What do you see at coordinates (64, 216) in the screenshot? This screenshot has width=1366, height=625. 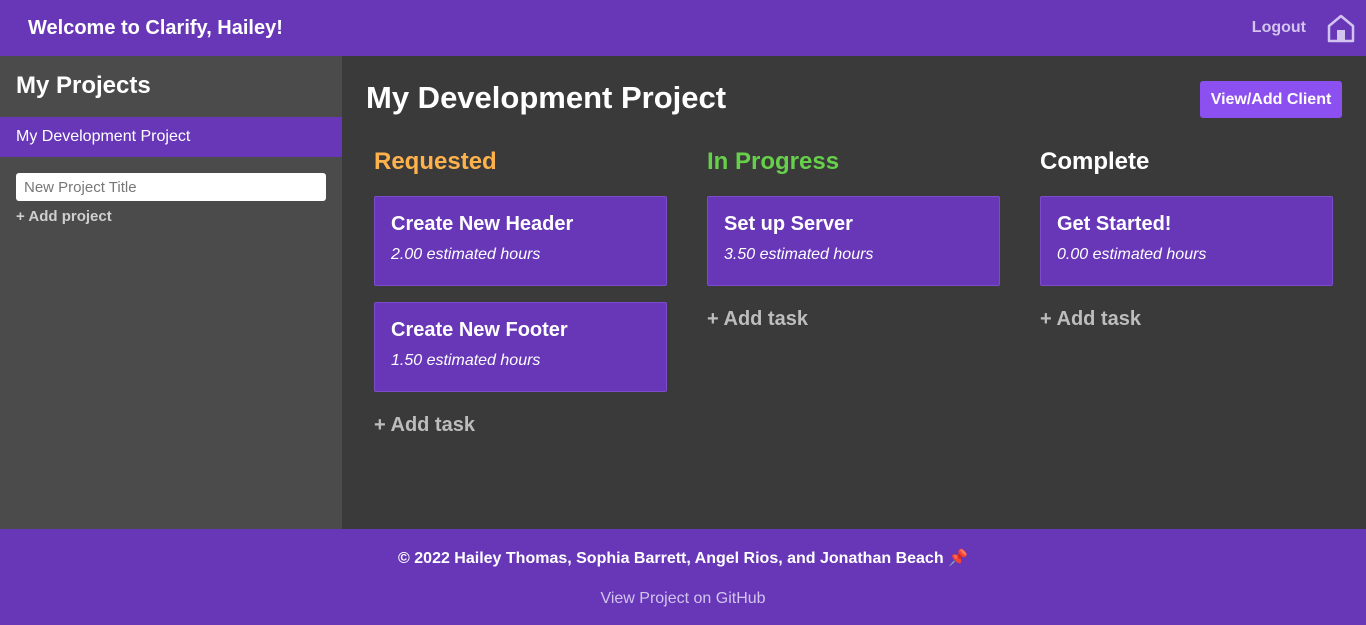 I see `add-project-button: + Add project` at bounding box center [64, 216].